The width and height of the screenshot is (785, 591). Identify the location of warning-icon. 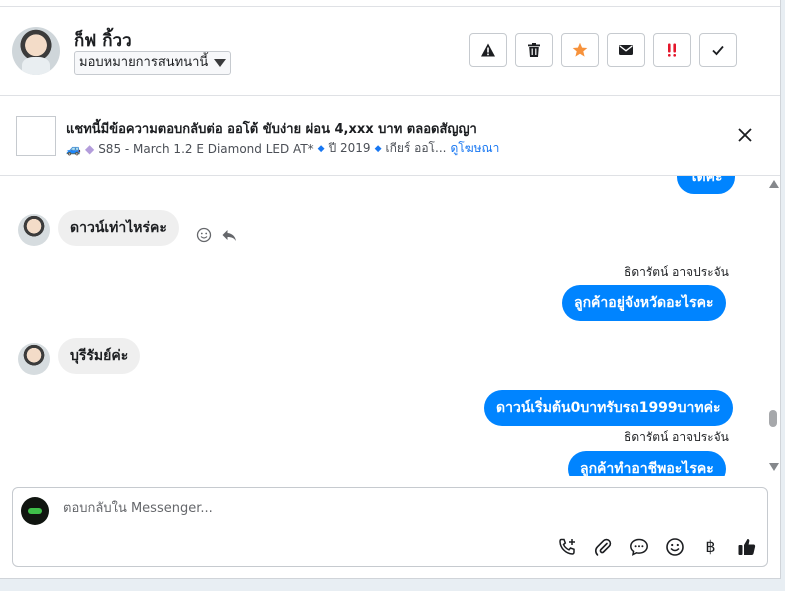
(488, 50).